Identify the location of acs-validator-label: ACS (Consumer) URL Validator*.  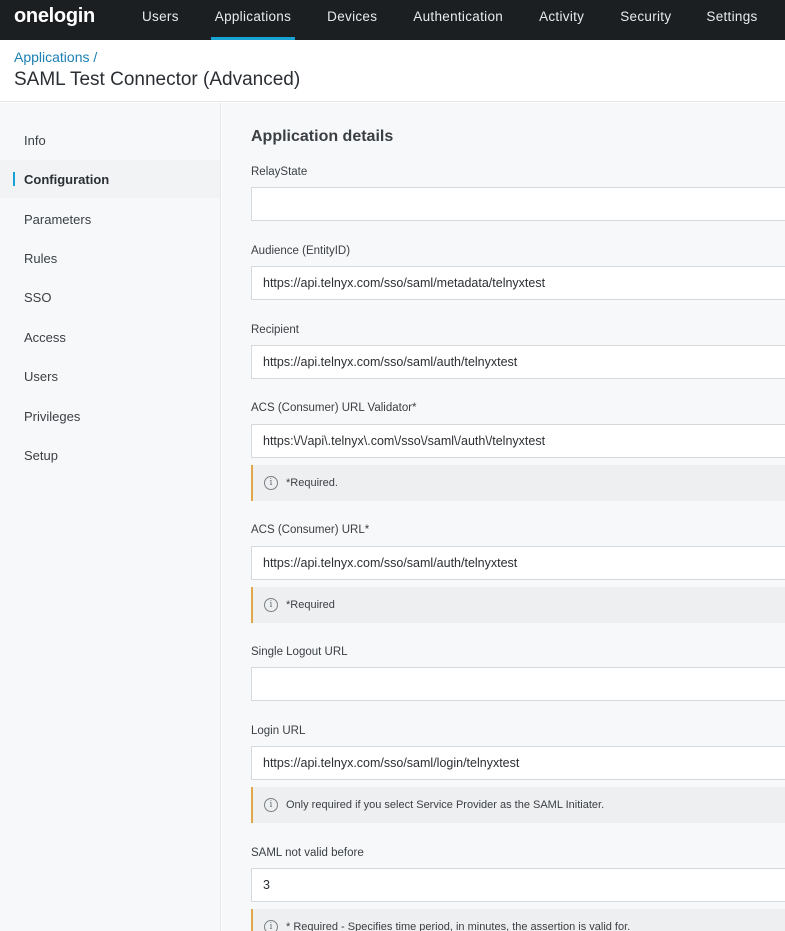
(334, 408).